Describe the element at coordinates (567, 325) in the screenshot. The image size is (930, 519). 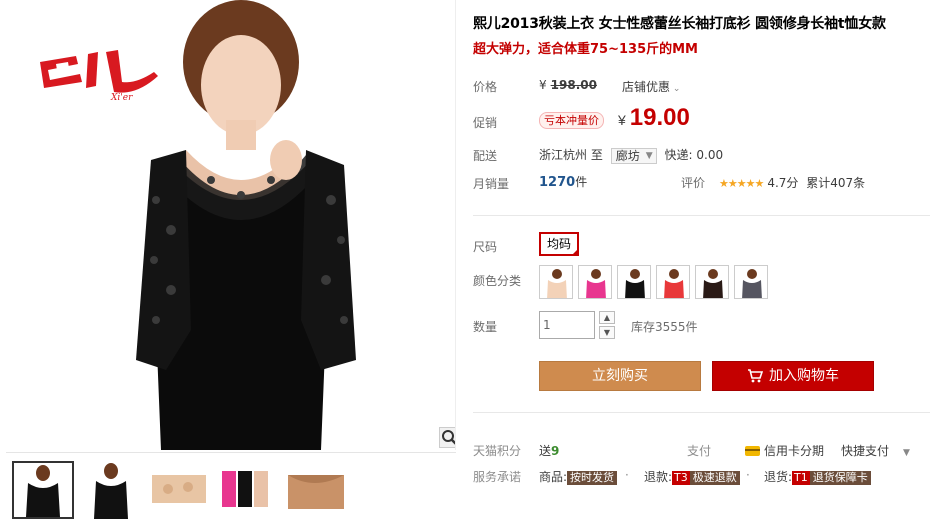
I see `quantity-input: 1` at that location.